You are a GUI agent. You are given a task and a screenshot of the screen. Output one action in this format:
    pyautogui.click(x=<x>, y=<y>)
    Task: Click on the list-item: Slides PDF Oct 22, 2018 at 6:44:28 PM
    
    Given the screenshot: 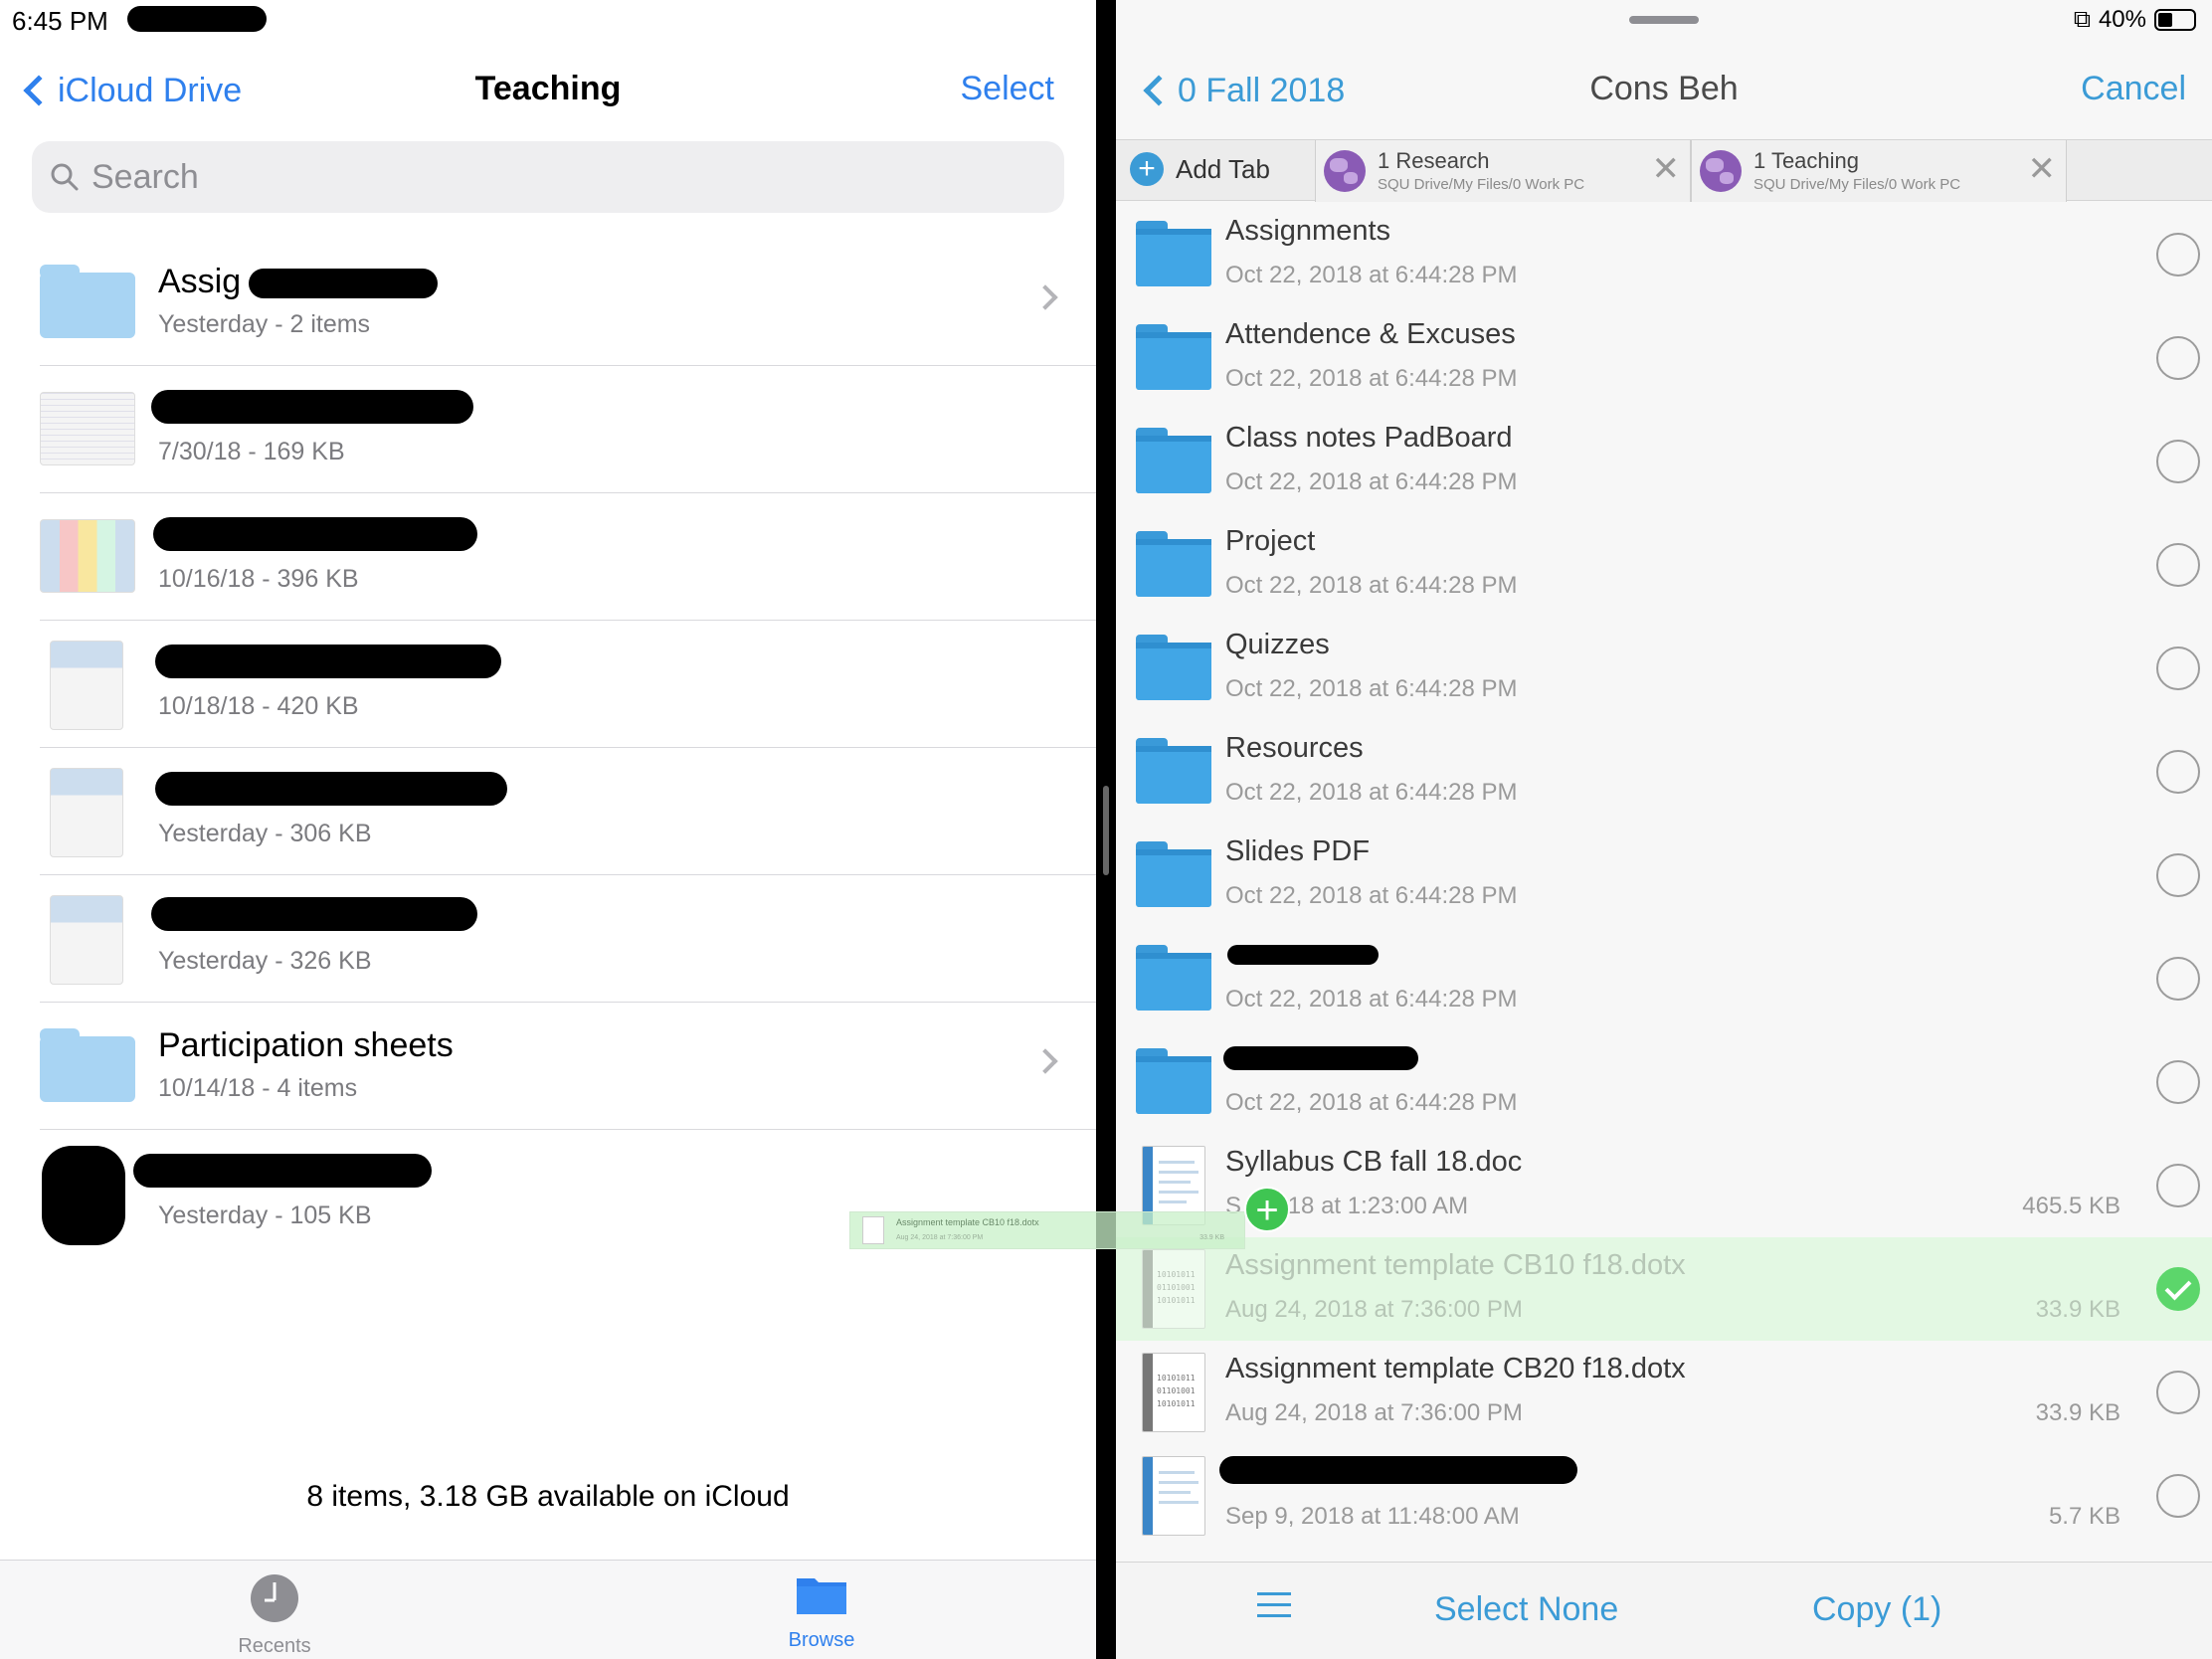 What is the action you would take?
    pyautogui.click(x=1664, y=875)
    